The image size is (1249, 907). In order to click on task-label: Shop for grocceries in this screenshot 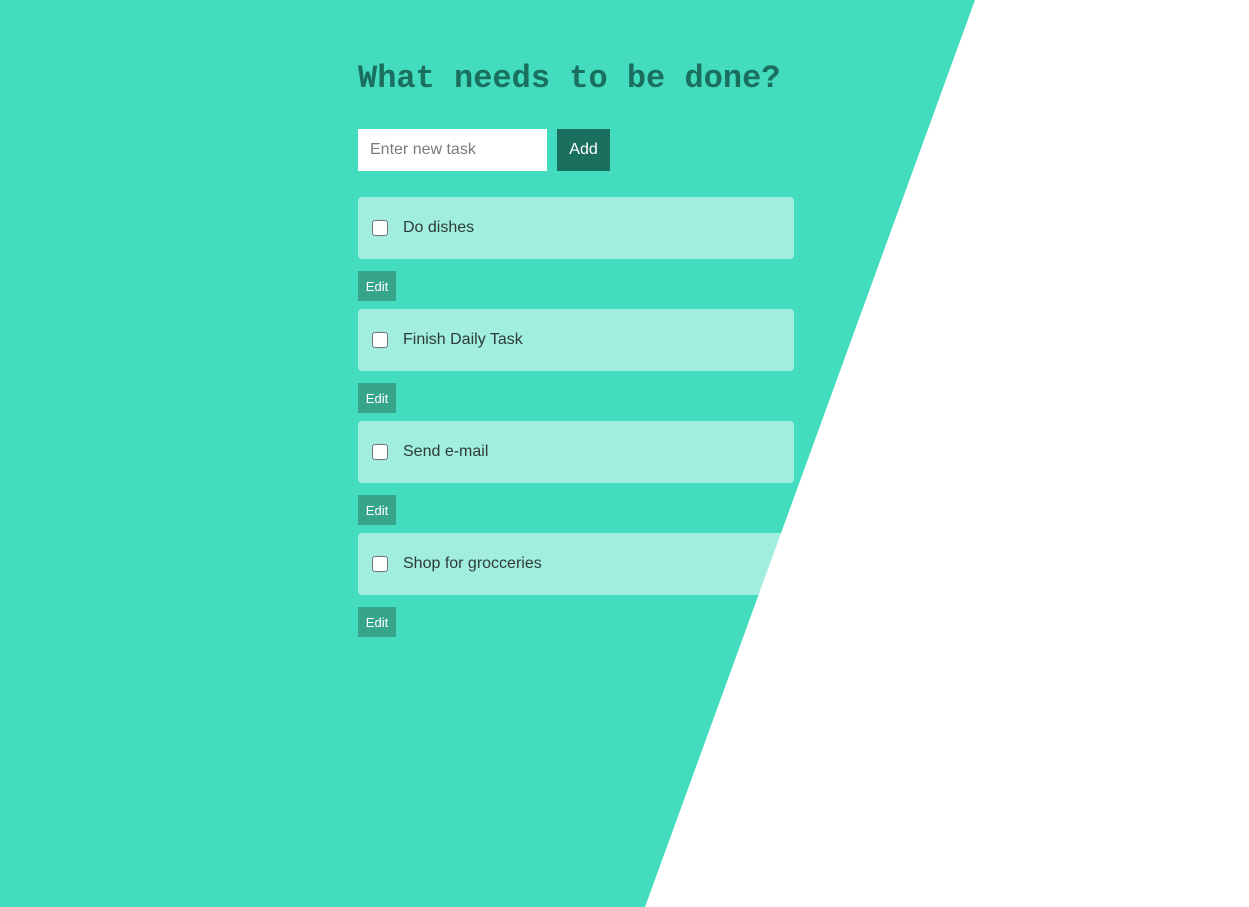, I will do `click(472, 563)`.